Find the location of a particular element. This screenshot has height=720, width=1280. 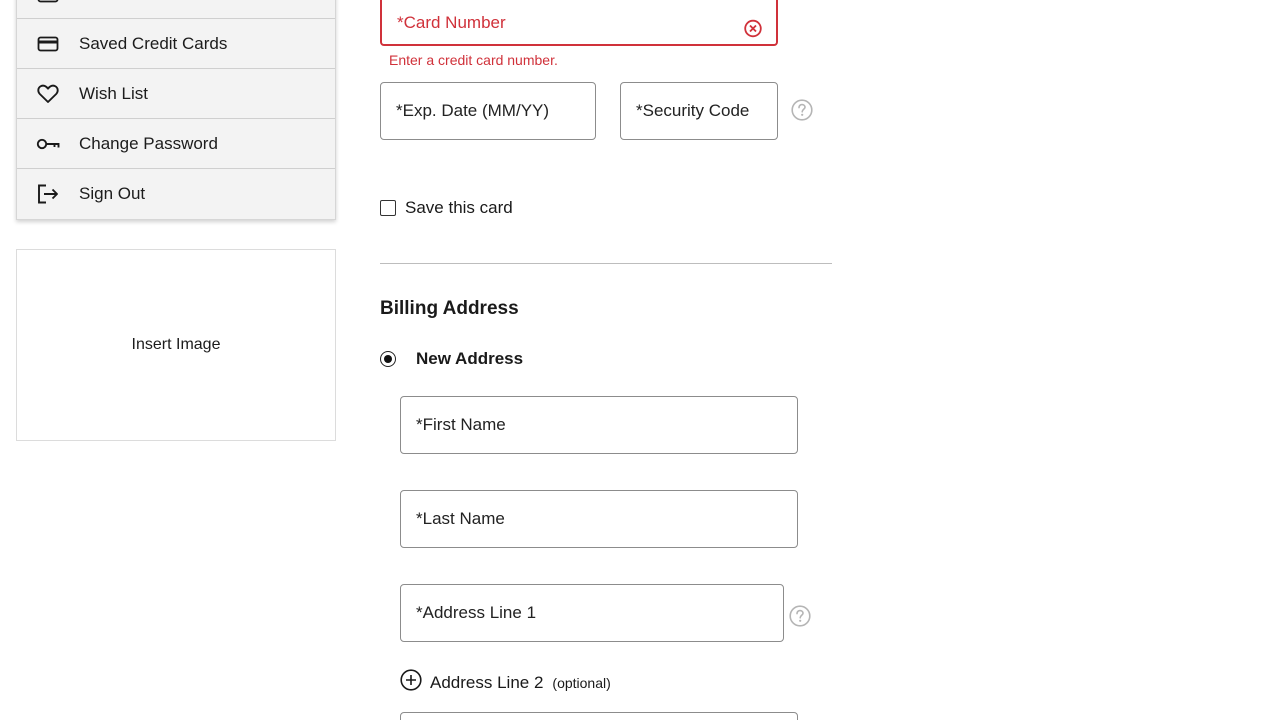

first-name-placeholder: *First Name is located at coordinates (461, 424).